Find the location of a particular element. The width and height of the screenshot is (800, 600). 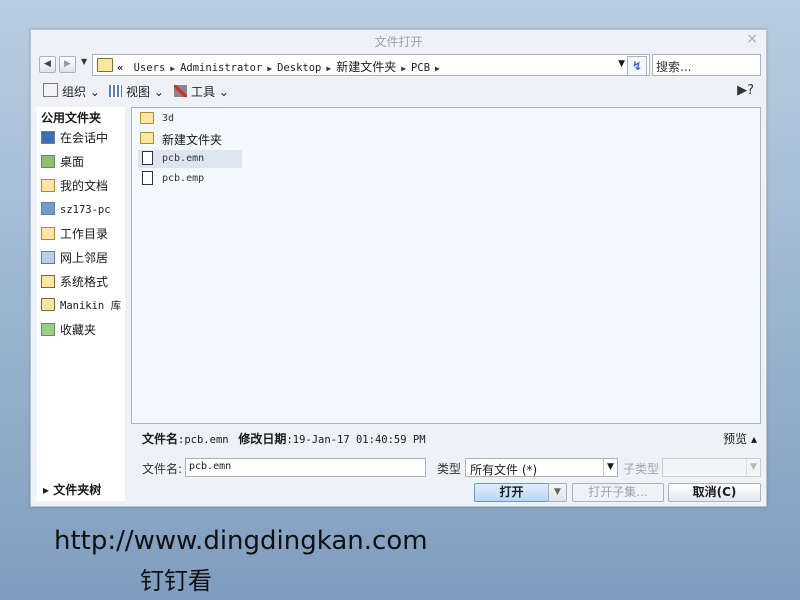

file-name: 3d is located at coordinates (168, 118).